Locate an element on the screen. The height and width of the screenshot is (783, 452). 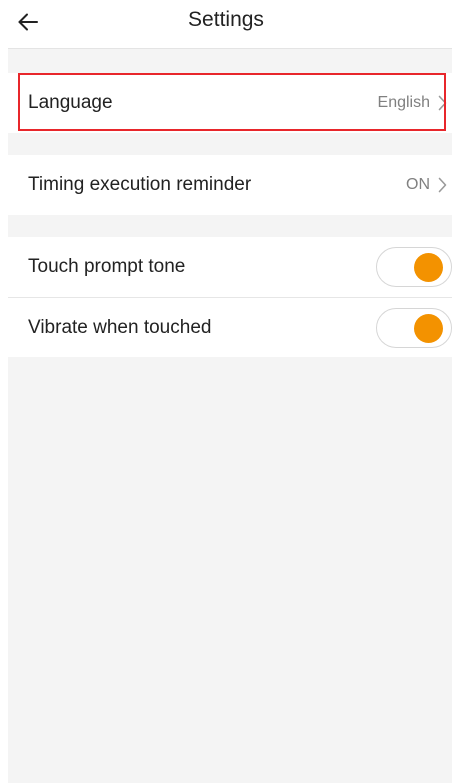
touch-tone-label: Touch prompt tone is located at coordinates (107, 266).